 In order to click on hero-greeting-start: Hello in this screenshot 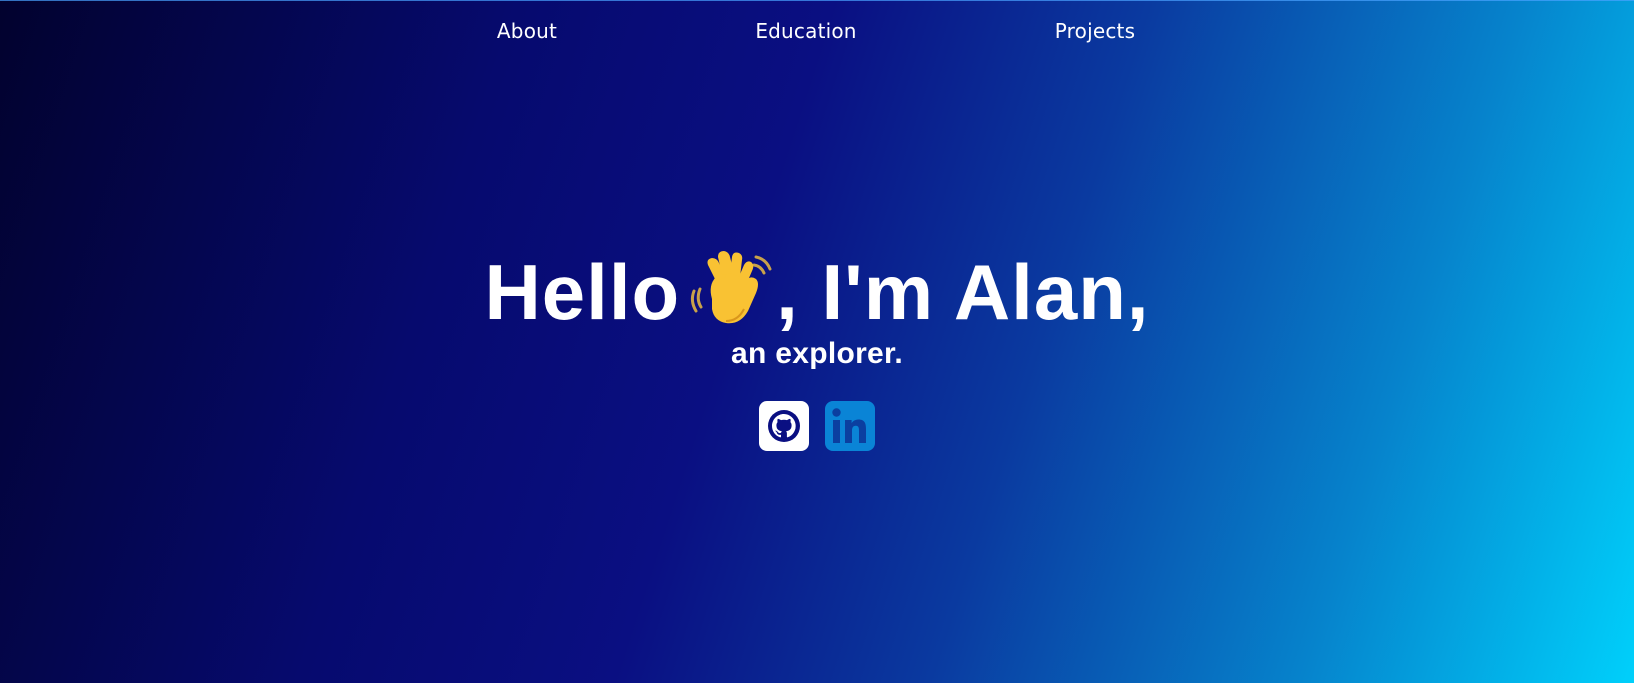, I will do `click(582, 292)`.